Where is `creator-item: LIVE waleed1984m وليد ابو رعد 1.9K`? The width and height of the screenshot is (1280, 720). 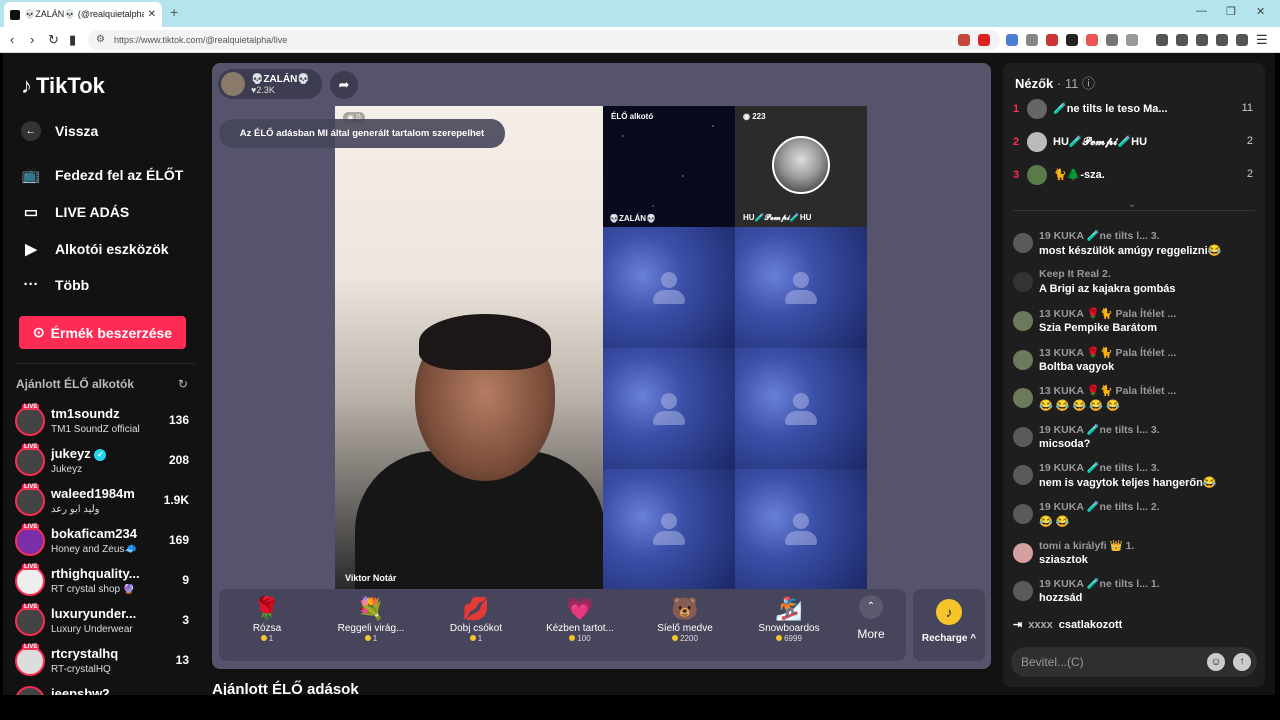 creator-item: LIVE waleed1984m وليد ابو رعد 1.9K is located at coordinates (103, 502).